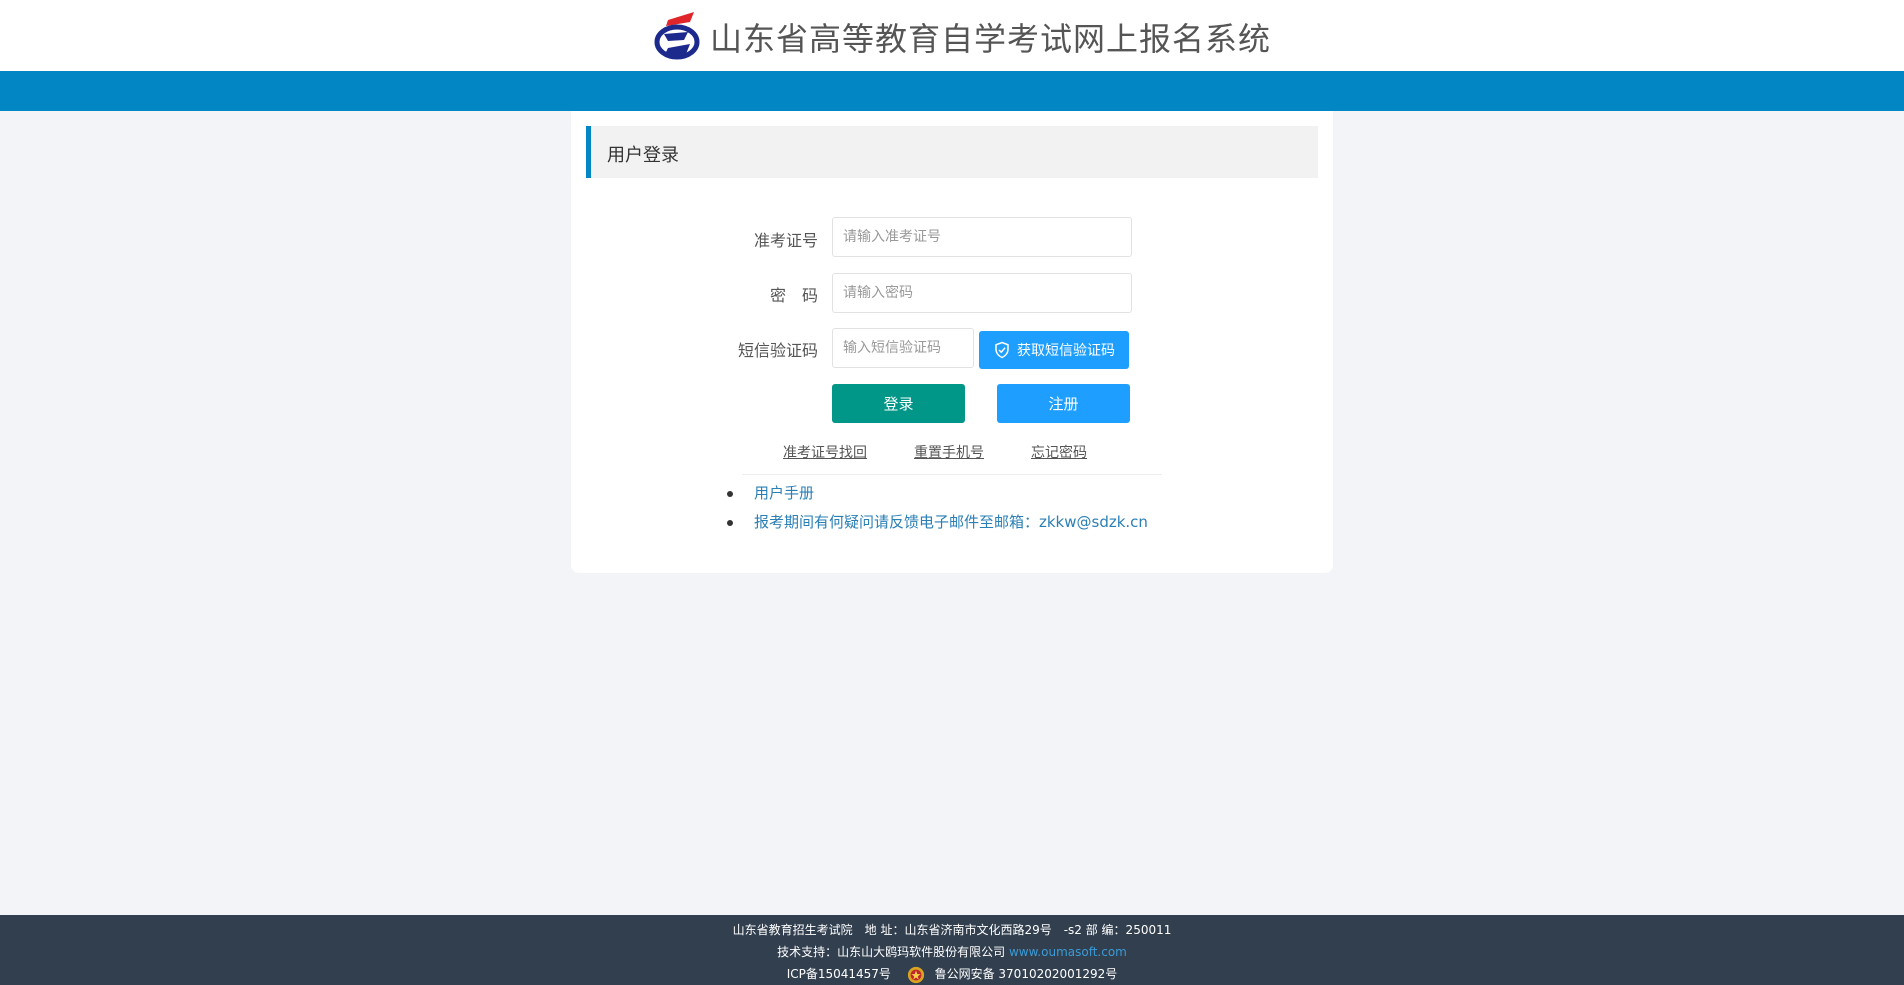 The height and width of the screenshot is (985, 1904). What do you see at coordinates (982, 237) in the screenshot?
I see `exam-id-input: 请输入准考证号` at bounding box center [982, 237].